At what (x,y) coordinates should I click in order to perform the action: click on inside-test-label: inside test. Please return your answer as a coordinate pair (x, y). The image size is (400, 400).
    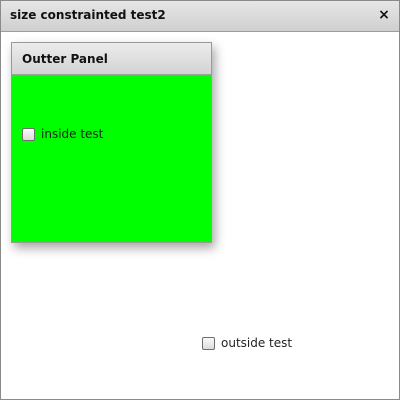
    Looking at the image, I should click on (72, 134).